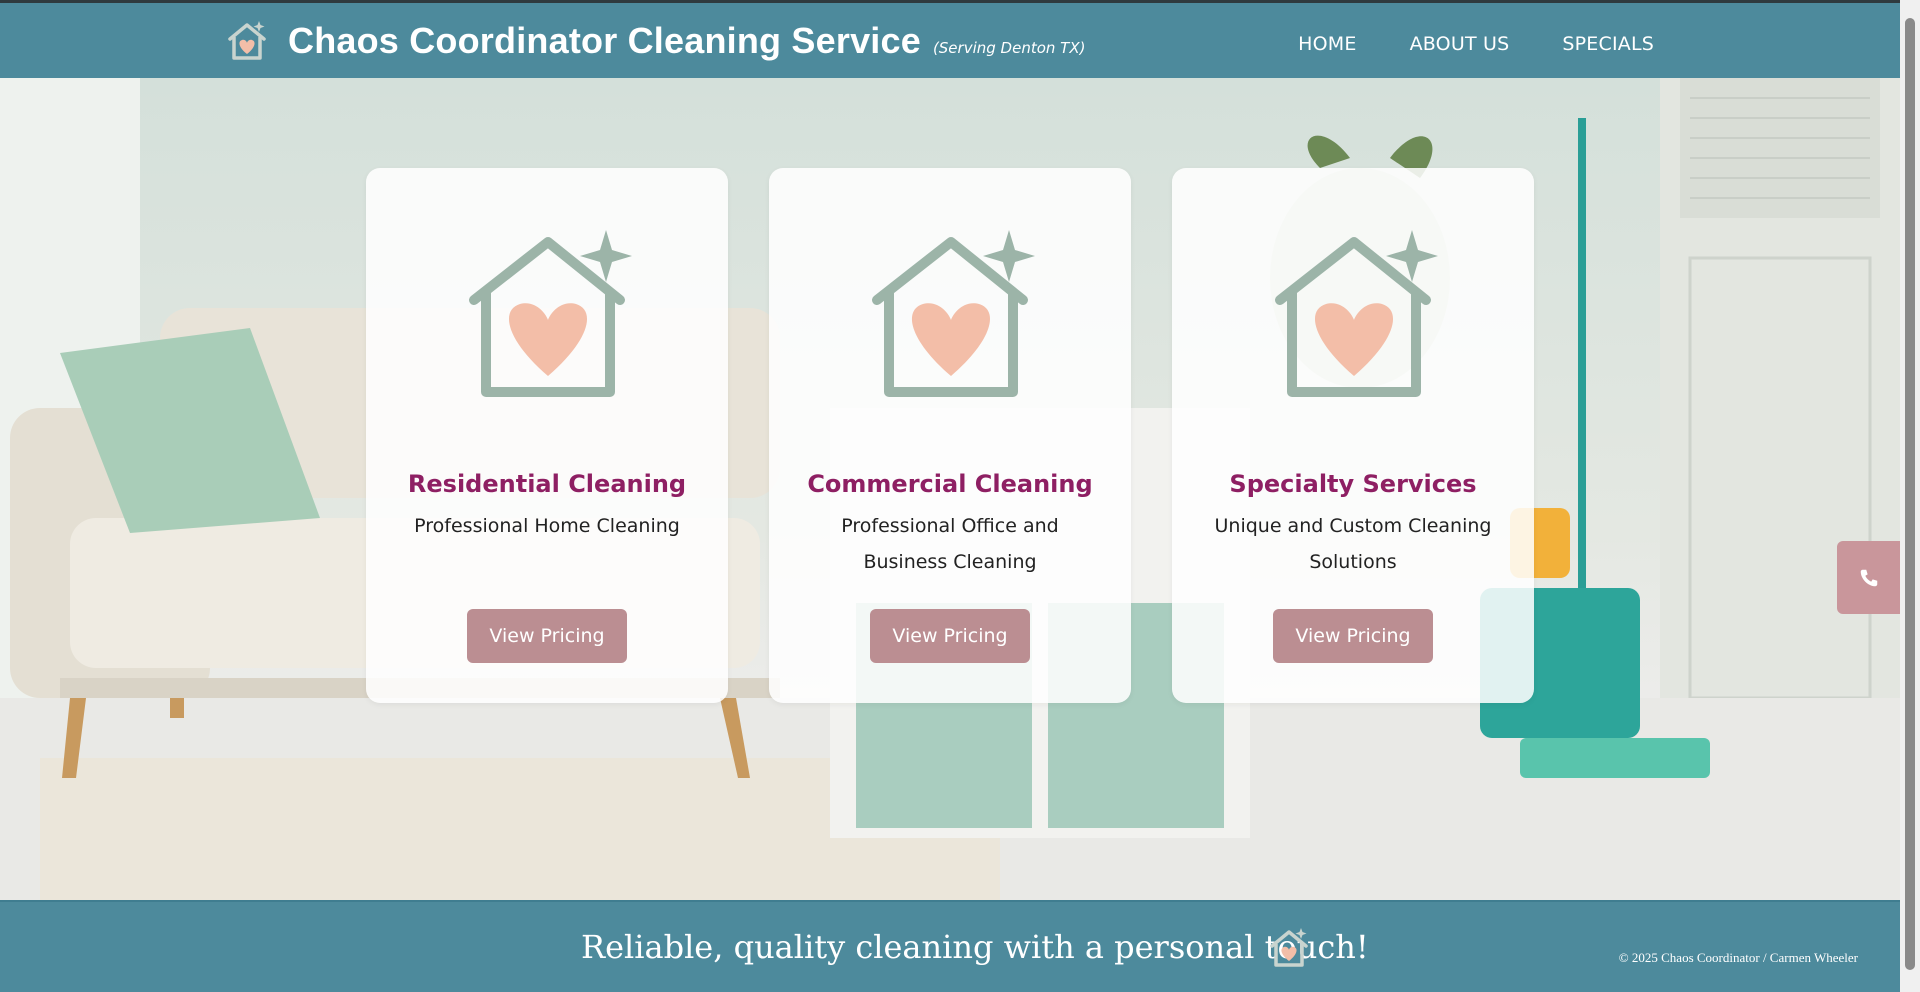 This screenshot has width=1920, height=992. Describe the element at coordinates (604, 40) in the screenshot. I see `site-title: Chaos Coordinator Cleaning Service` at that location.